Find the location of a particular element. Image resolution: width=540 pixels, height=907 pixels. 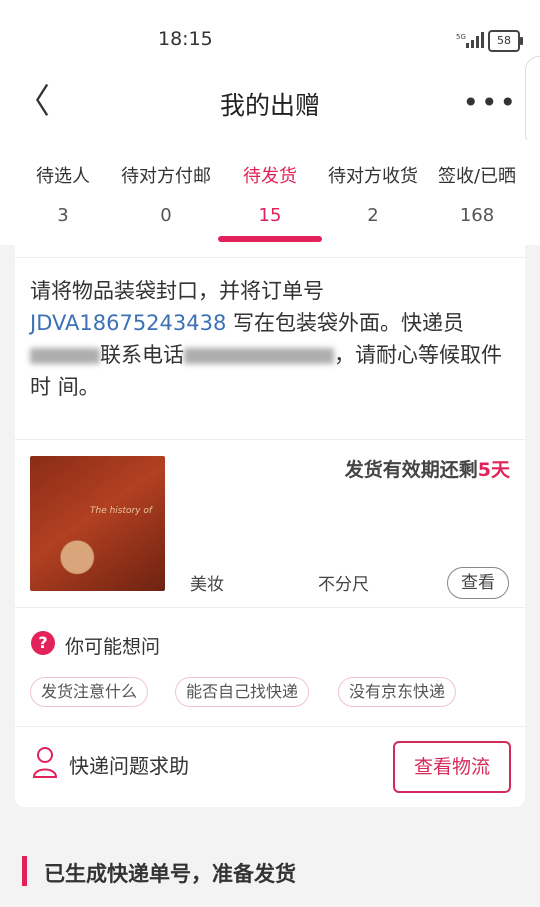

tab-label: 签收/已晒 is located at coordinates (477, 176).